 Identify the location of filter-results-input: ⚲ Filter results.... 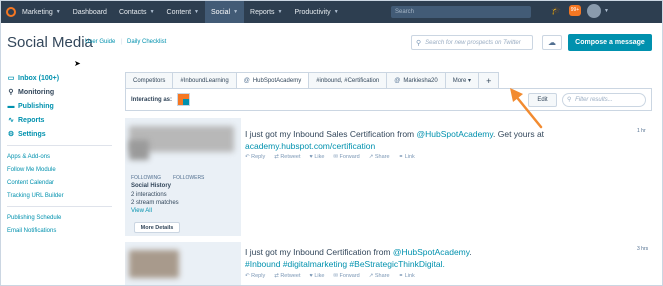
(604, 100).